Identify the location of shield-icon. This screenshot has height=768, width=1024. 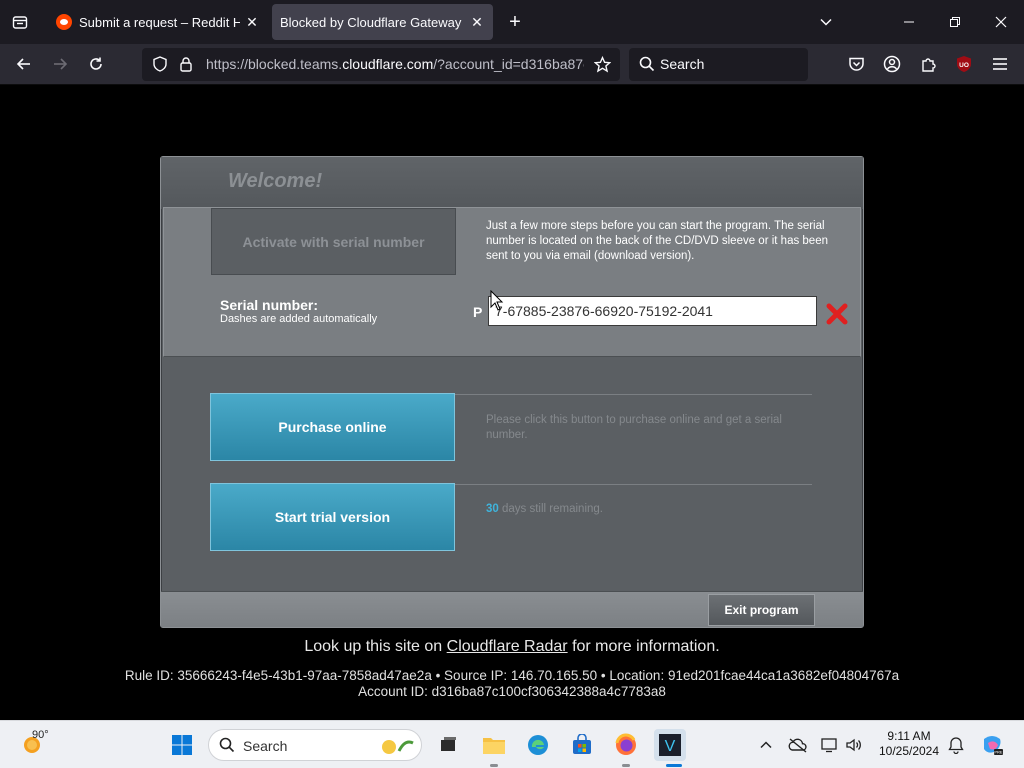
(160, 66).